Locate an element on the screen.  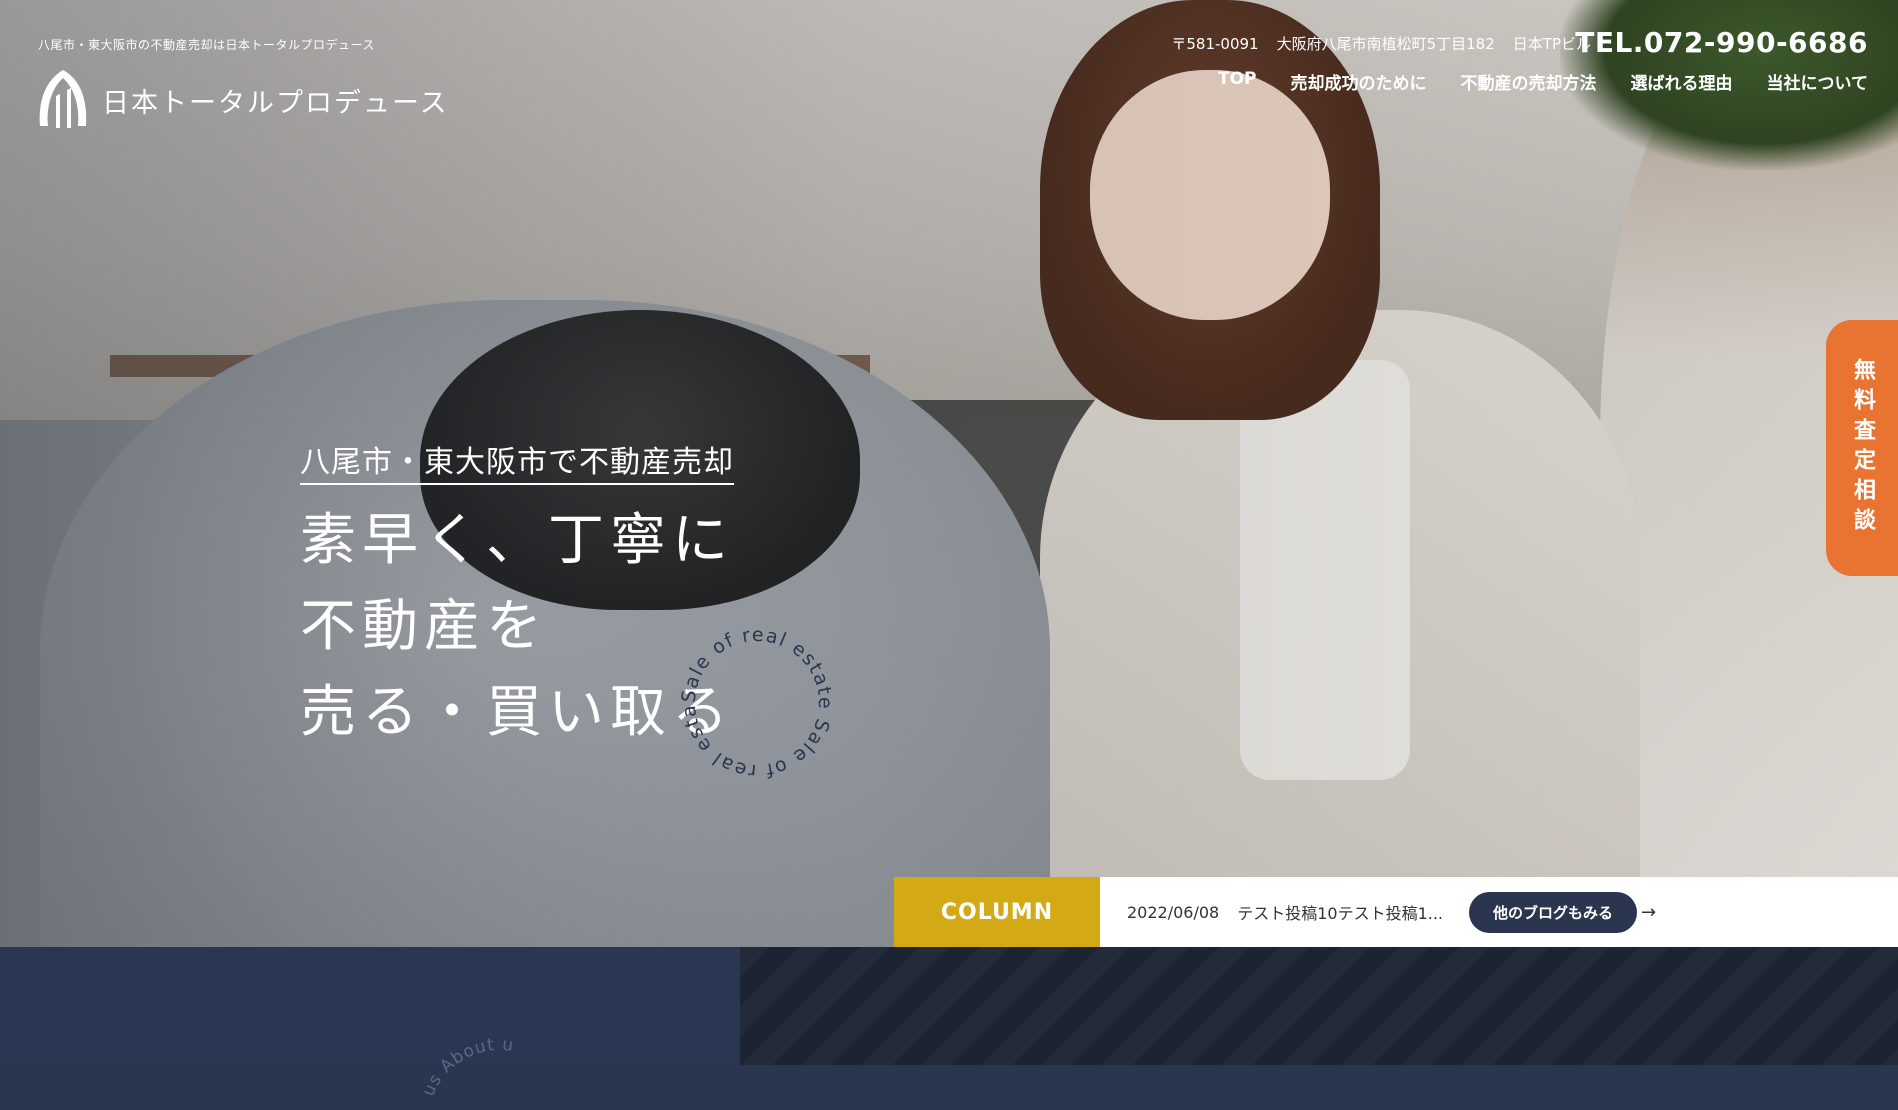
hero-headline-line-3: 売る・買い取る is located at coordinates (517, 712).